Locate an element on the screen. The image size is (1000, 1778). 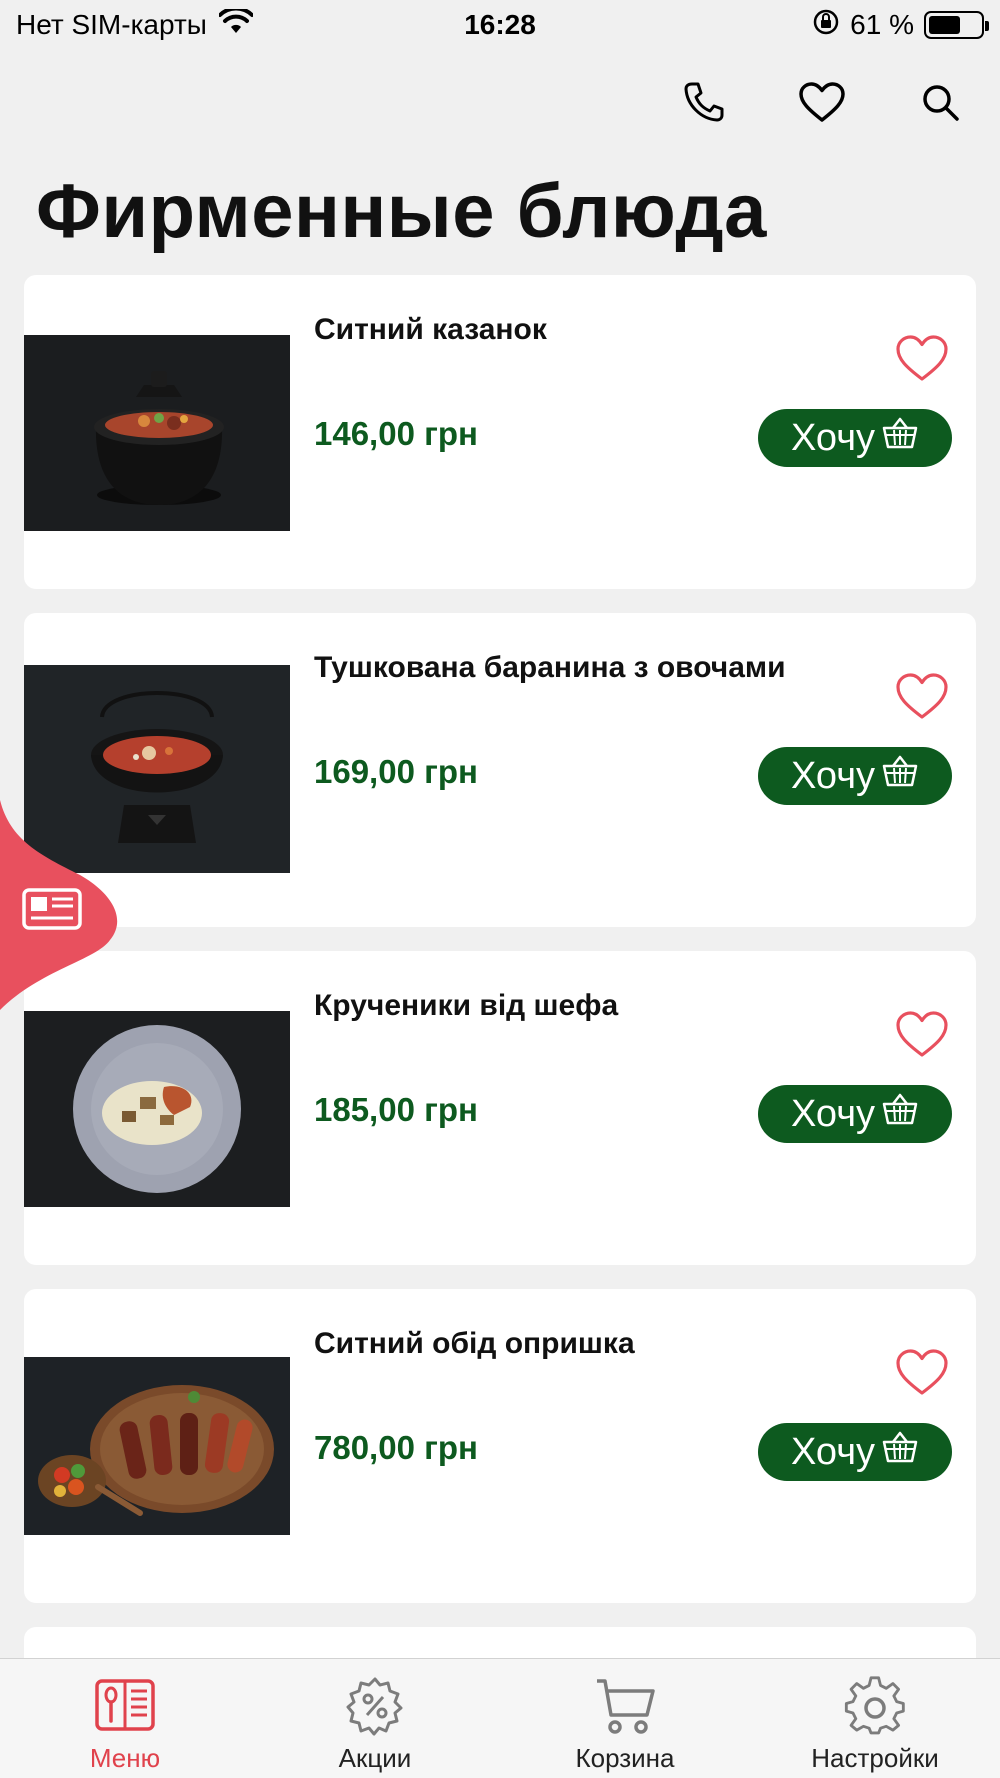
page-title: Фирменные блюда is located at coordinates (401, 211).